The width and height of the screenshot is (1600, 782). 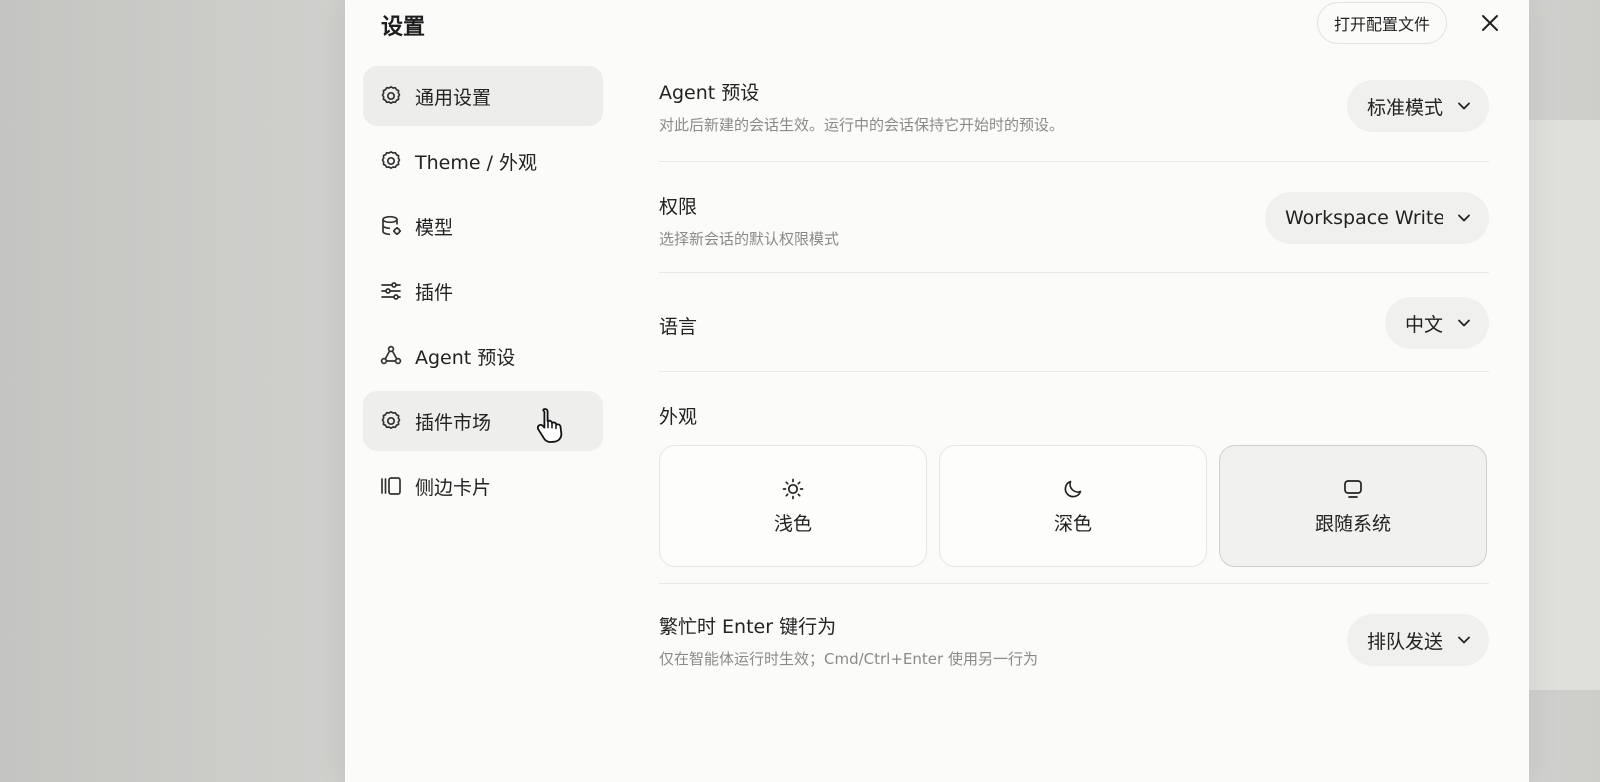 I want to click on close-button, so click(x=1490, y=23).